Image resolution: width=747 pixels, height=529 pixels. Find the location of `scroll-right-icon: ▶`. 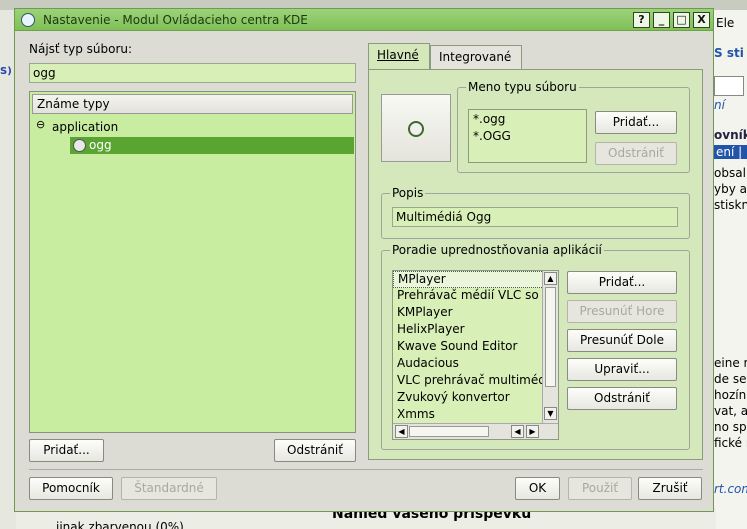

scroll-right-icon: ▶ is located at coordinates (532, 431).